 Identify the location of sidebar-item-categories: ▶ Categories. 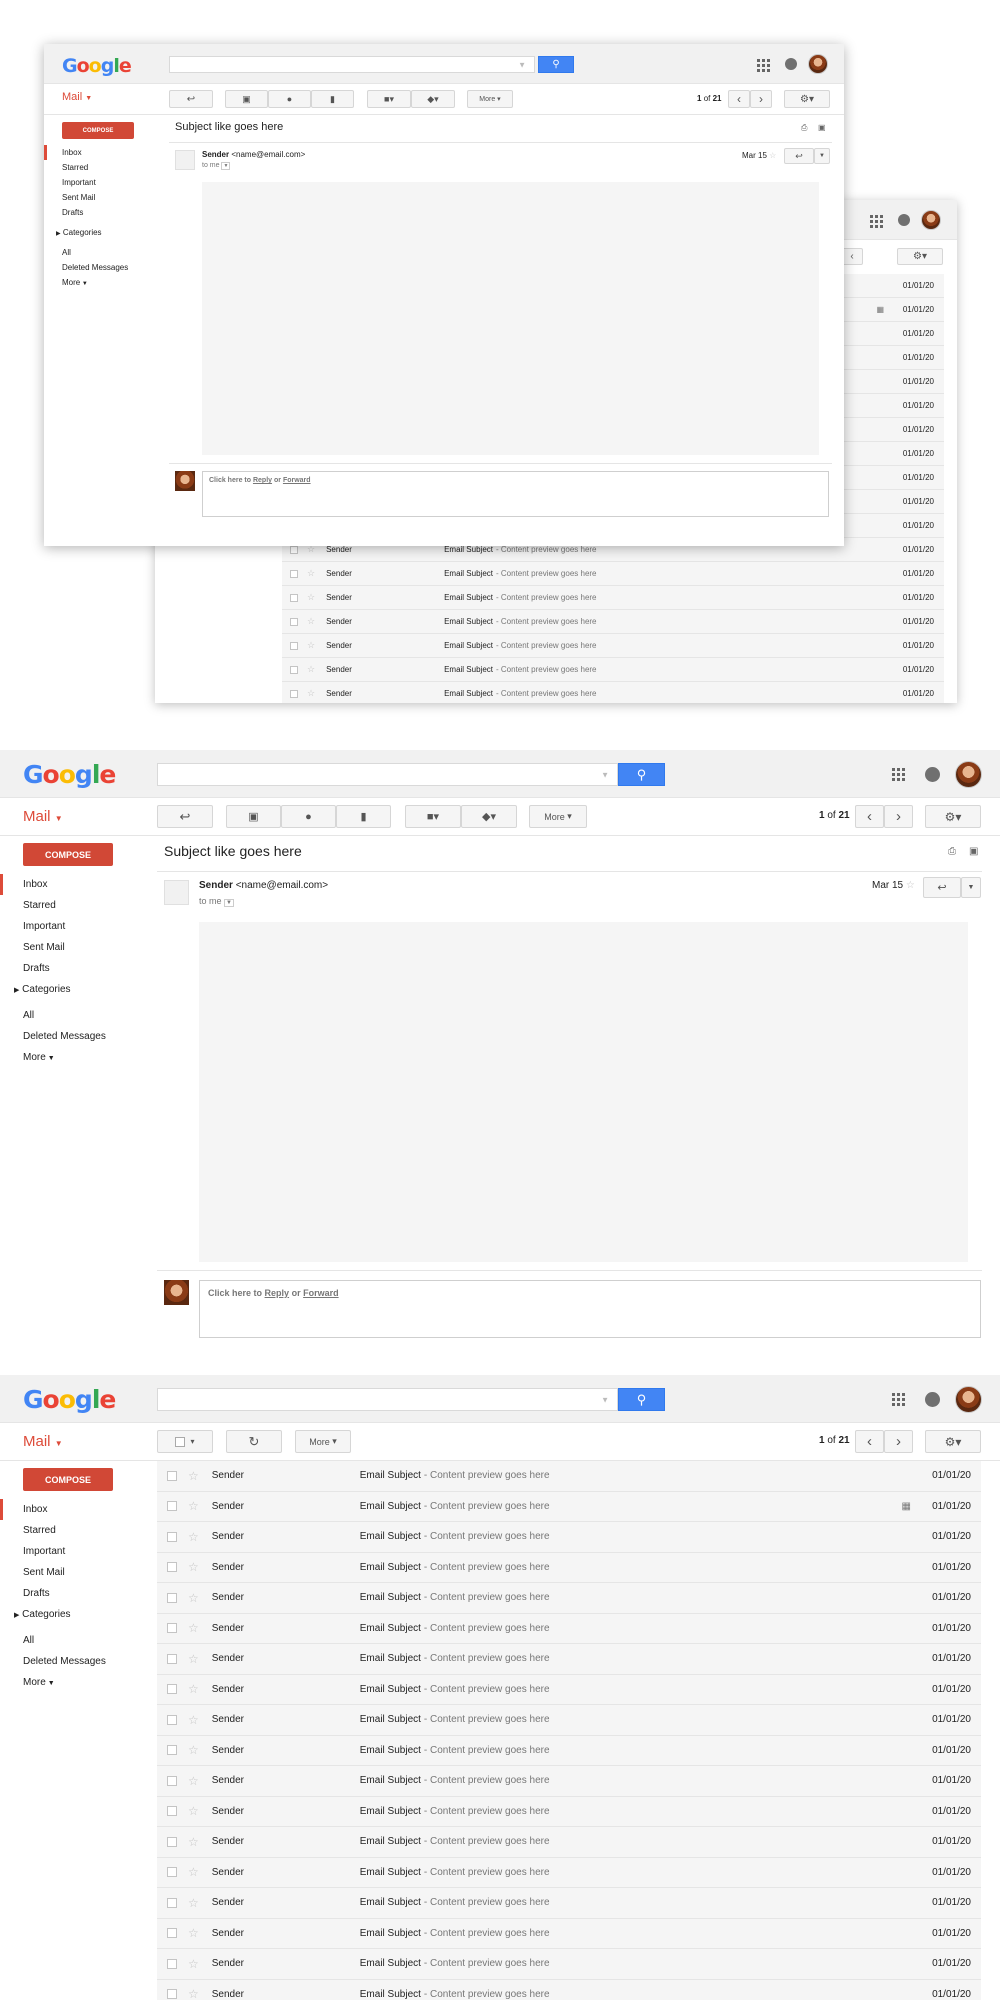
(75, 989).